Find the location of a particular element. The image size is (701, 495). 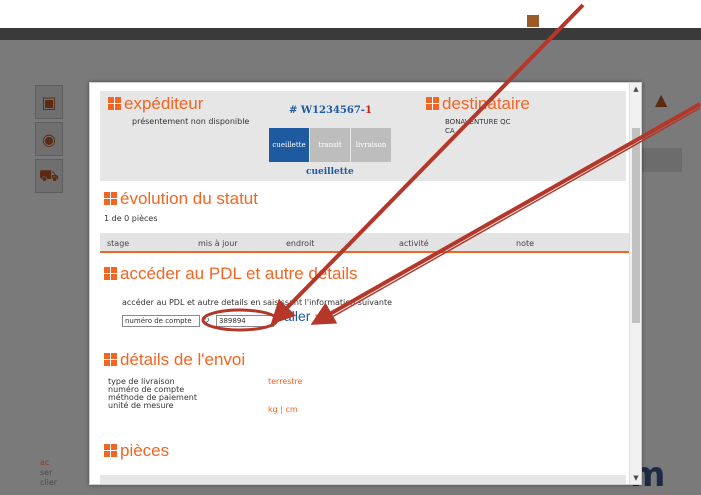

scrollbar-thumb is located at coordinates (636, 225).